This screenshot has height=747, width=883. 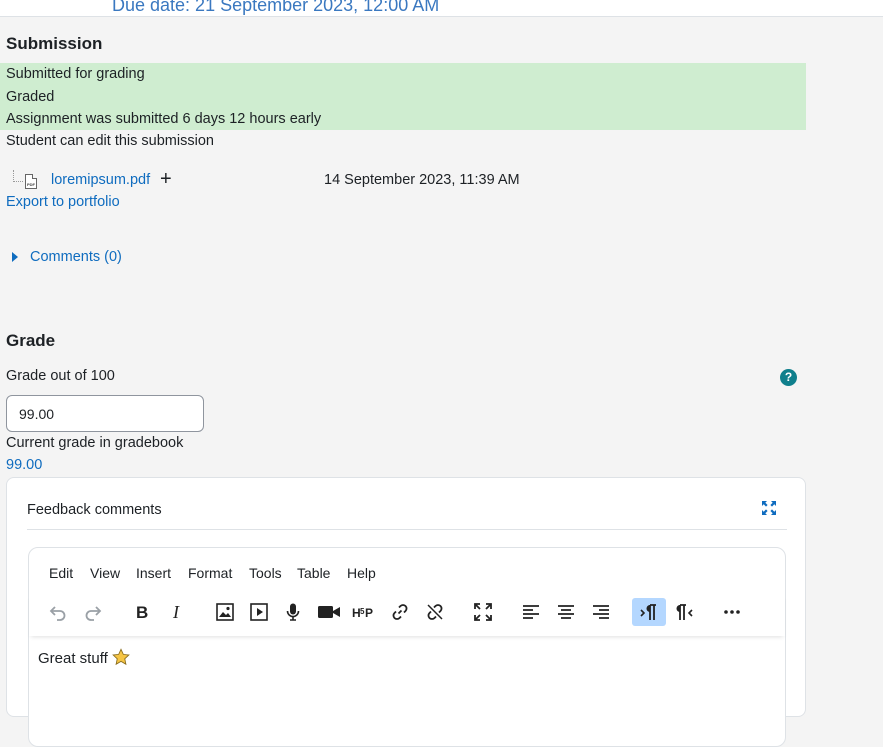 What do you see at coordinates (100, 180) in the screenshot?
I see `file-link: loremipsum.pdf` at bounding box center [100, 180].